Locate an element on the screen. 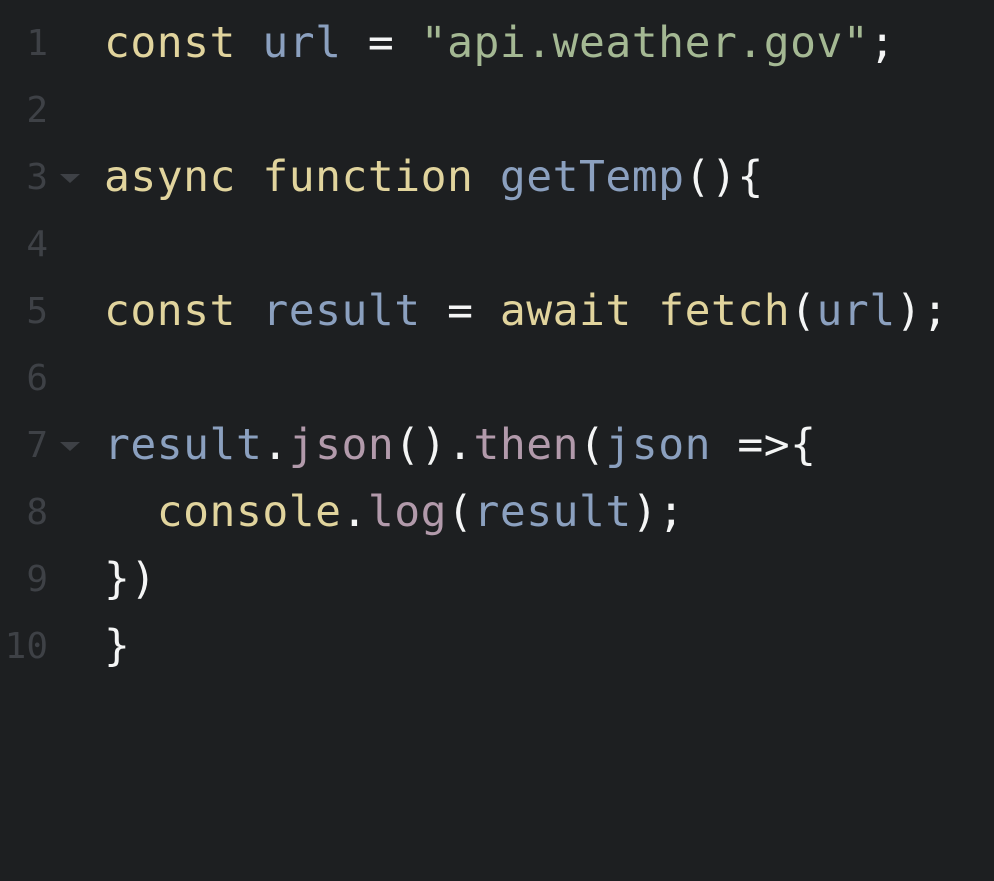 This screenshot has height=881, width=994. line-number: 9 is located at coordinates (37, 579).